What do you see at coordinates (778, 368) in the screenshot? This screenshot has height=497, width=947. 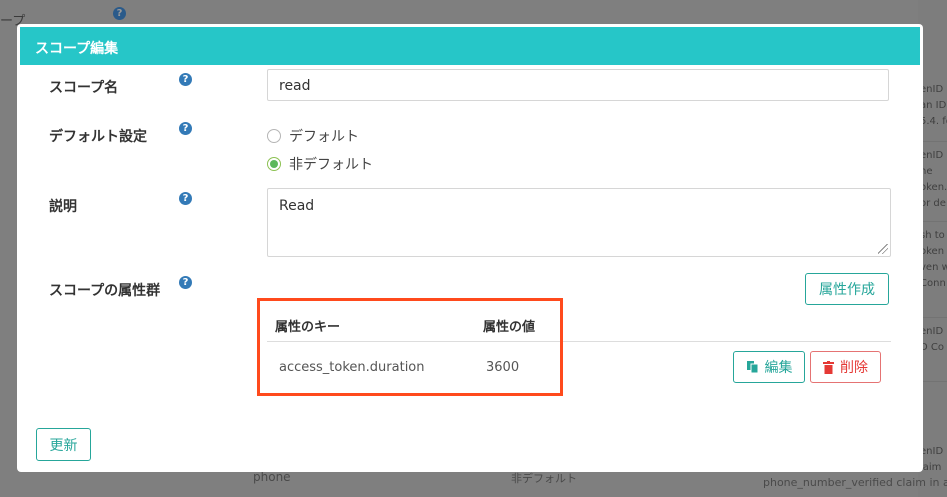 I see `edit-attribute-label: 編集` at bounding box center [778, 368].